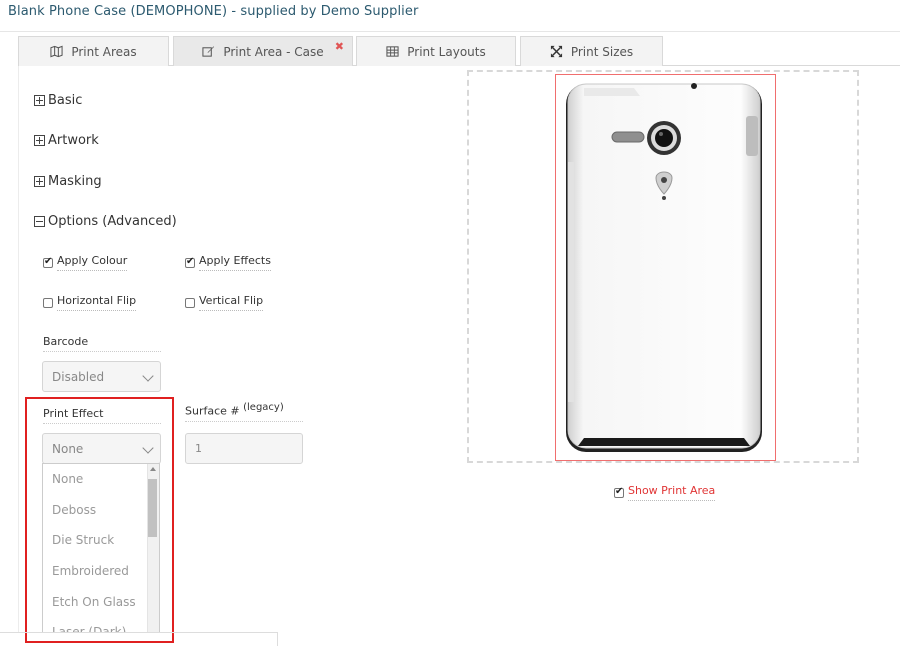  I want to click on surface-label: Surface # (legacy), so click(244, 412).